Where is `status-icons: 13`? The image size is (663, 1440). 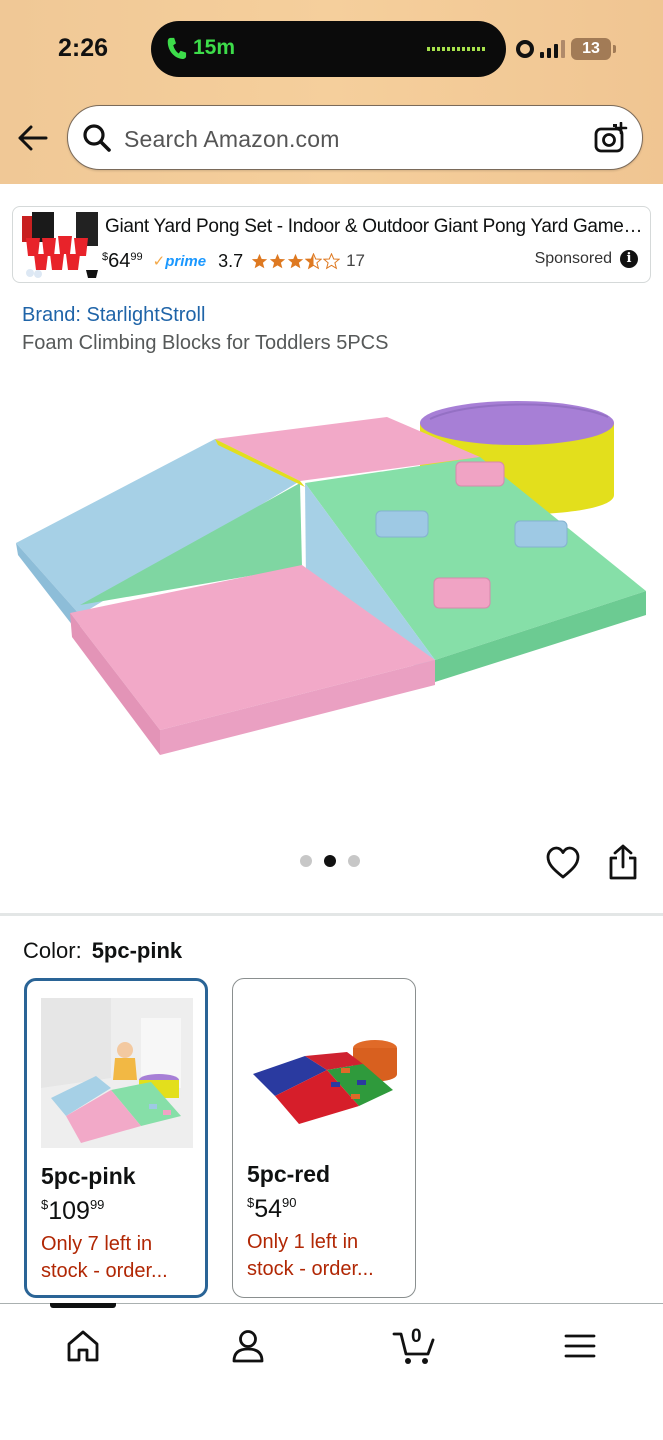
status-icons: 13 is located at coordinates (566, 49).